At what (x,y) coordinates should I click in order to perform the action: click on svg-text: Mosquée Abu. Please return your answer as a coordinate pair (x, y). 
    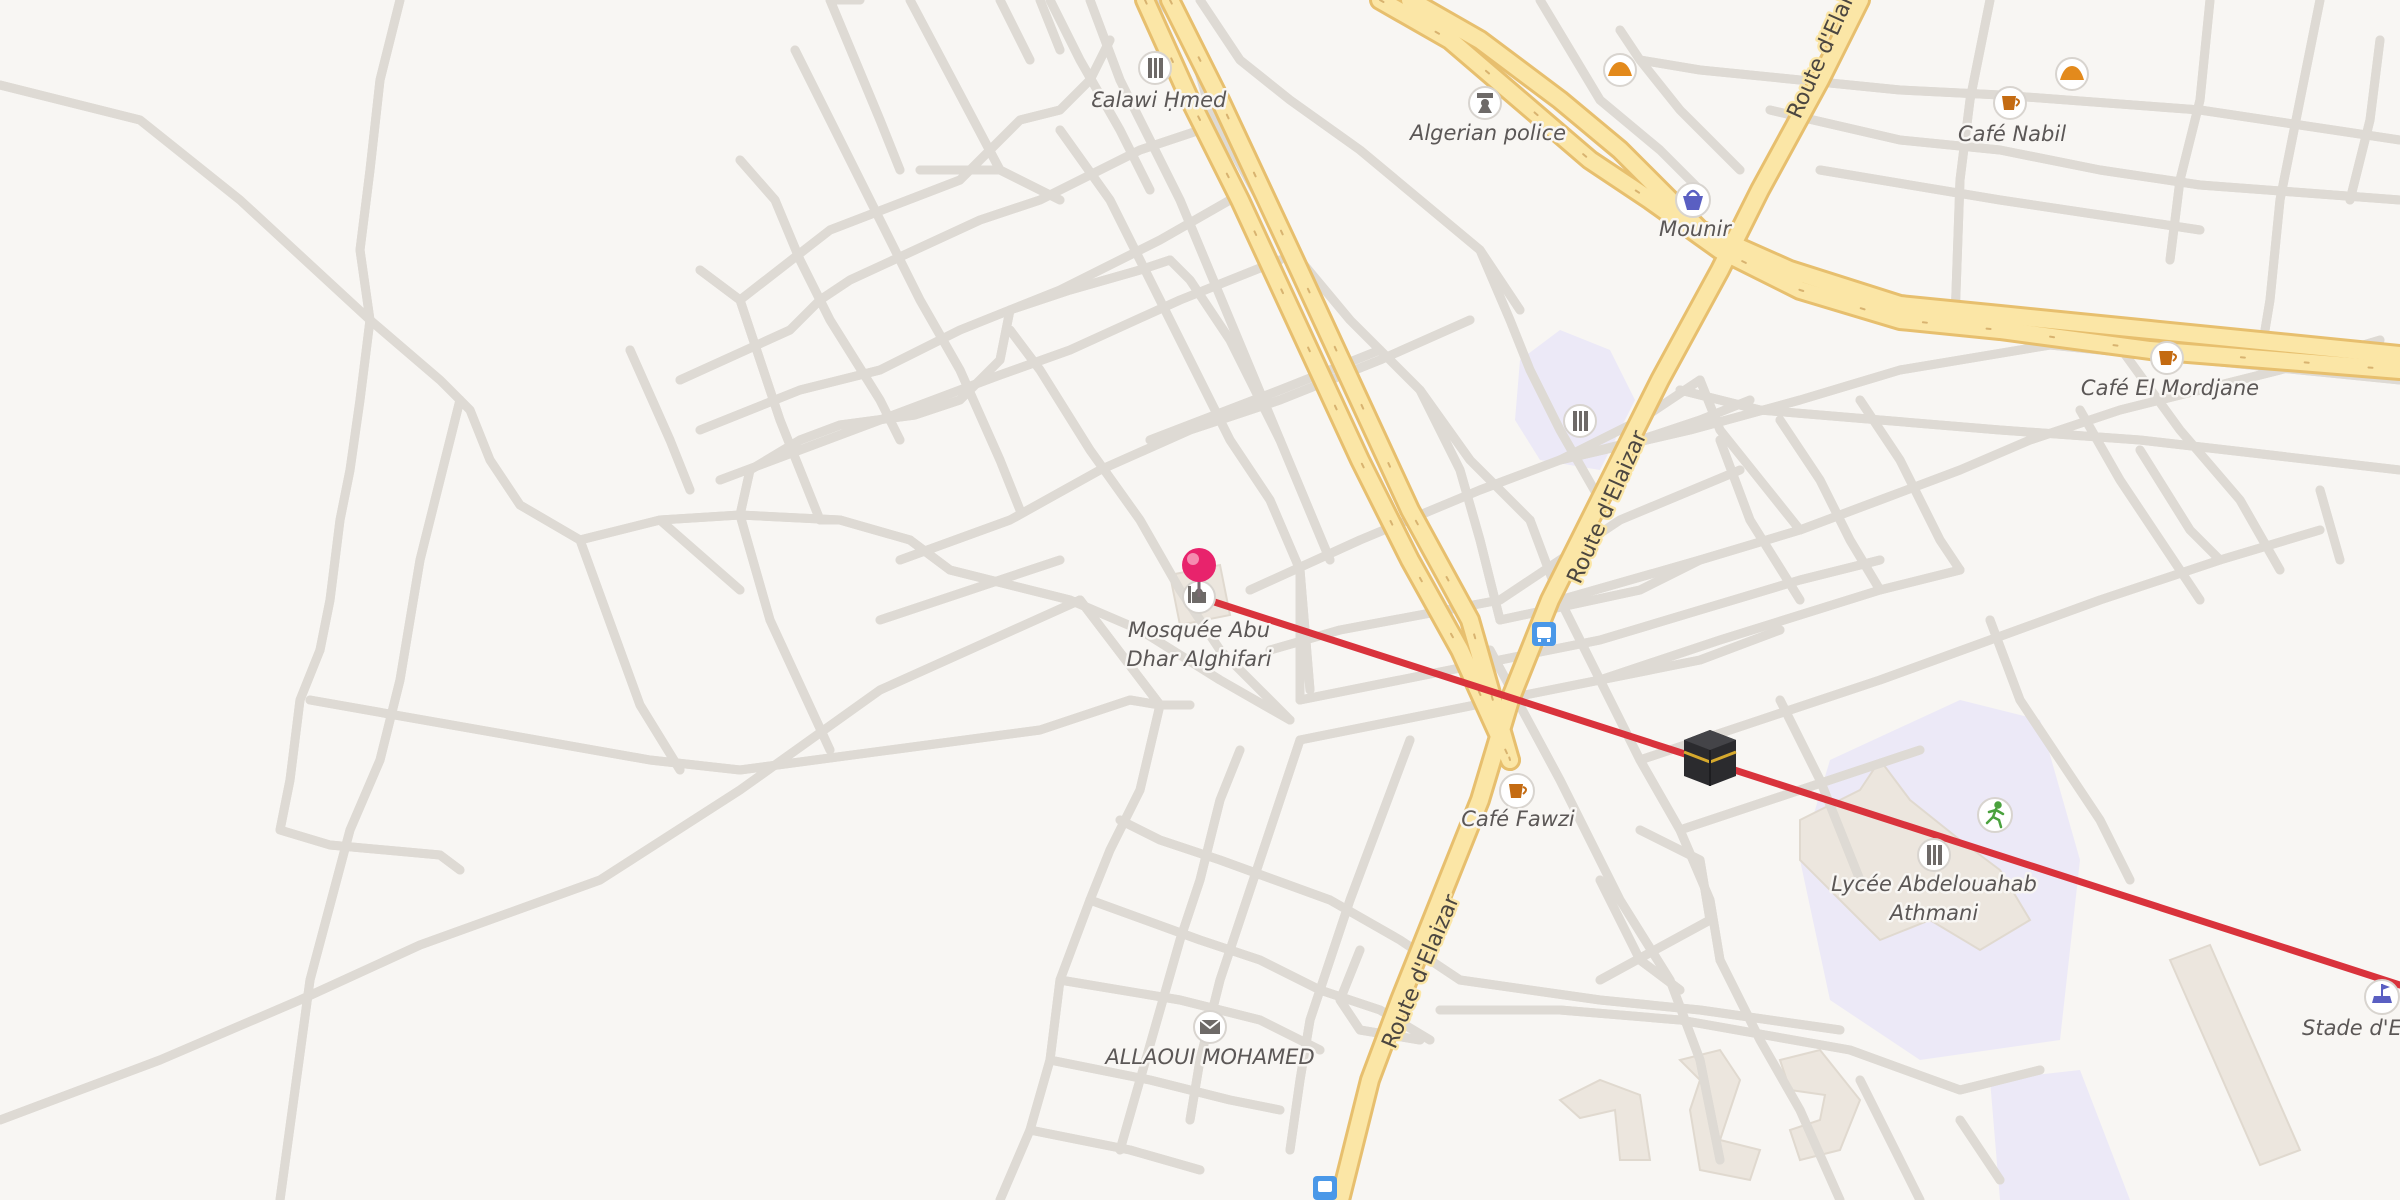
    Looking at the image, I should click on (1199, 630).